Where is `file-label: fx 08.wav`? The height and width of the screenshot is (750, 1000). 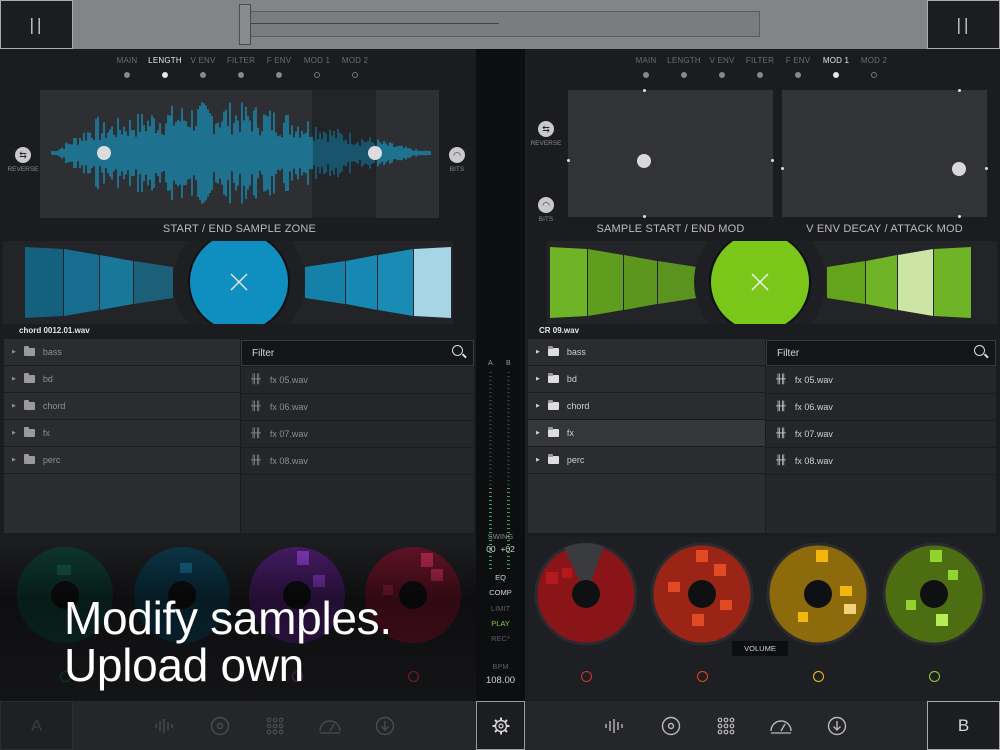
file-label: fx 08.wav is located at coordinates (288, 461).